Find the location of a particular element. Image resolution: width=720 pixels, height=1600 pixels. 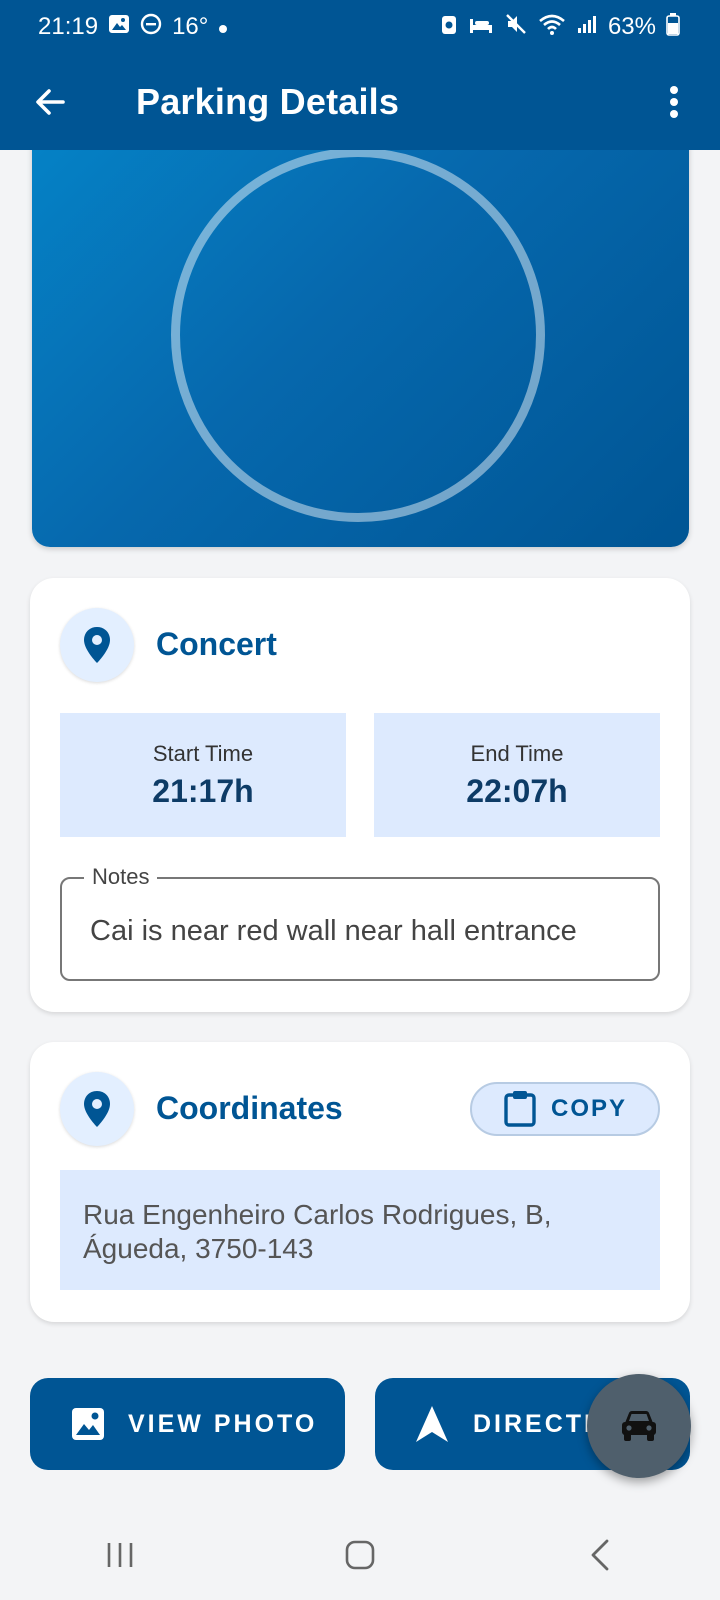

chevron-left-icon is located at coordinates (600, 1555).